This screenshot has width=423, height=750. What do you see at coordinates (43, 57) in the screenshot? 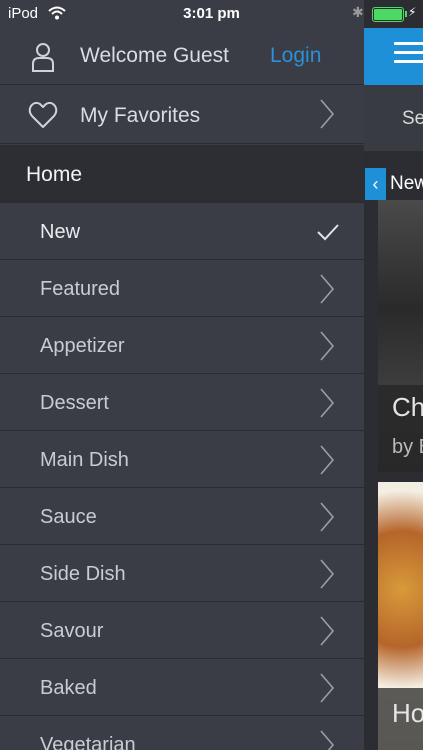
I see `user-icon` at bounding box center [43, 57].